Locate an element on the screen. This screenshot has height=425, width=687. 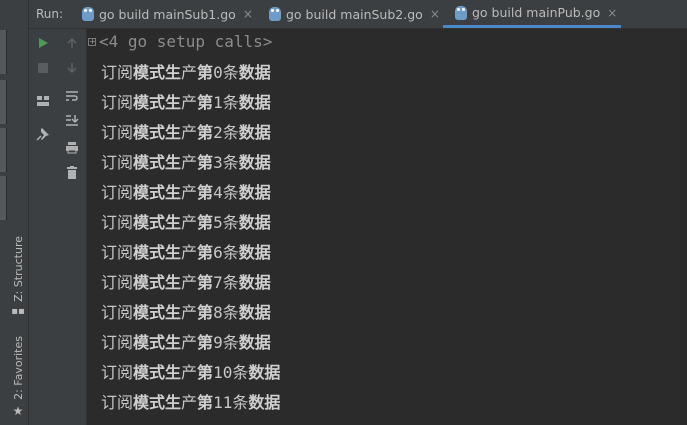
structure-icon: ▪▪ is located at coordinates (18, 311).